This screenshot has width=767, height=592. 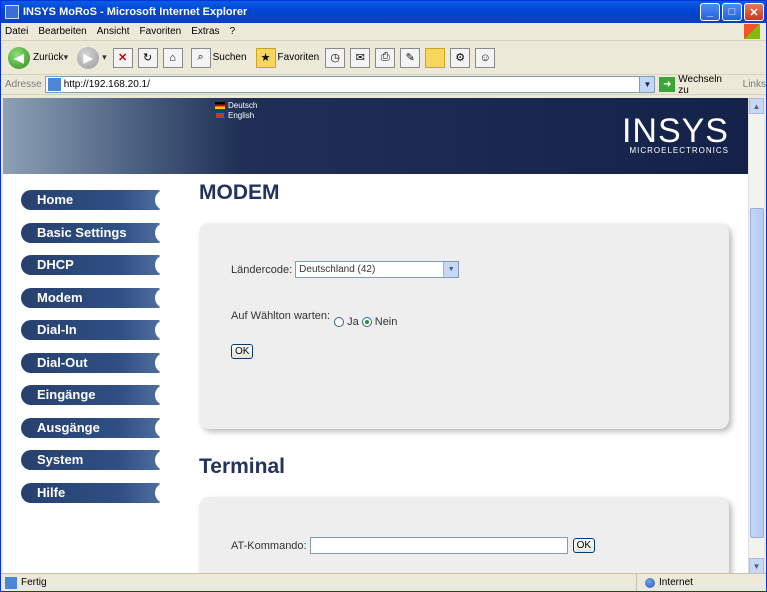 What do you see at coordinates (269, 545) in the screenshot?
I see `at-label: AT-Kommando:` at bounding box center [269, 545].